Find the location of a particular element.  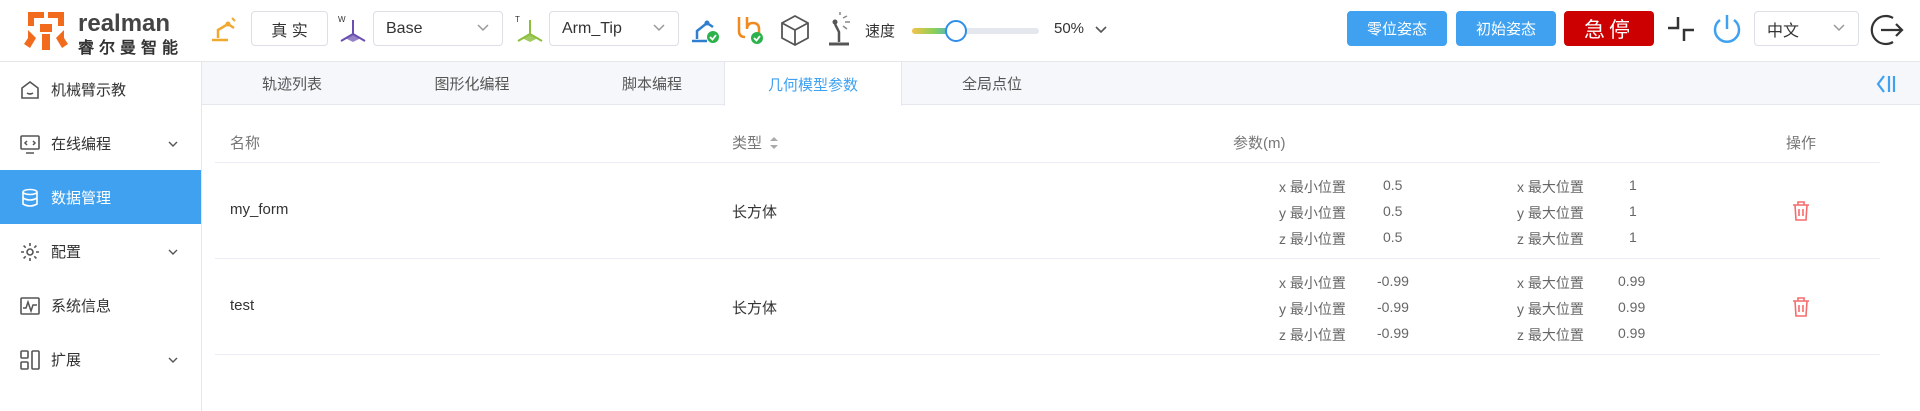

collapse-panel-icon is located at coordinates (1886, 84).